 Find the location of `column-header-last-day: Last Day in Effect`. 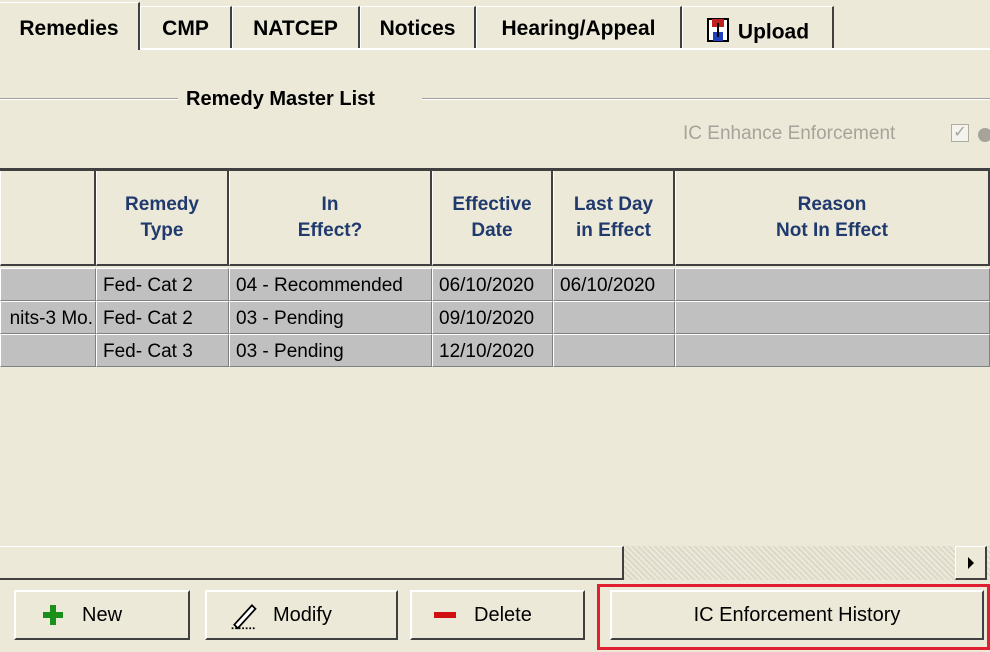

column-header-last-day: Last Day in Effect is located at coordinates (614, 218).